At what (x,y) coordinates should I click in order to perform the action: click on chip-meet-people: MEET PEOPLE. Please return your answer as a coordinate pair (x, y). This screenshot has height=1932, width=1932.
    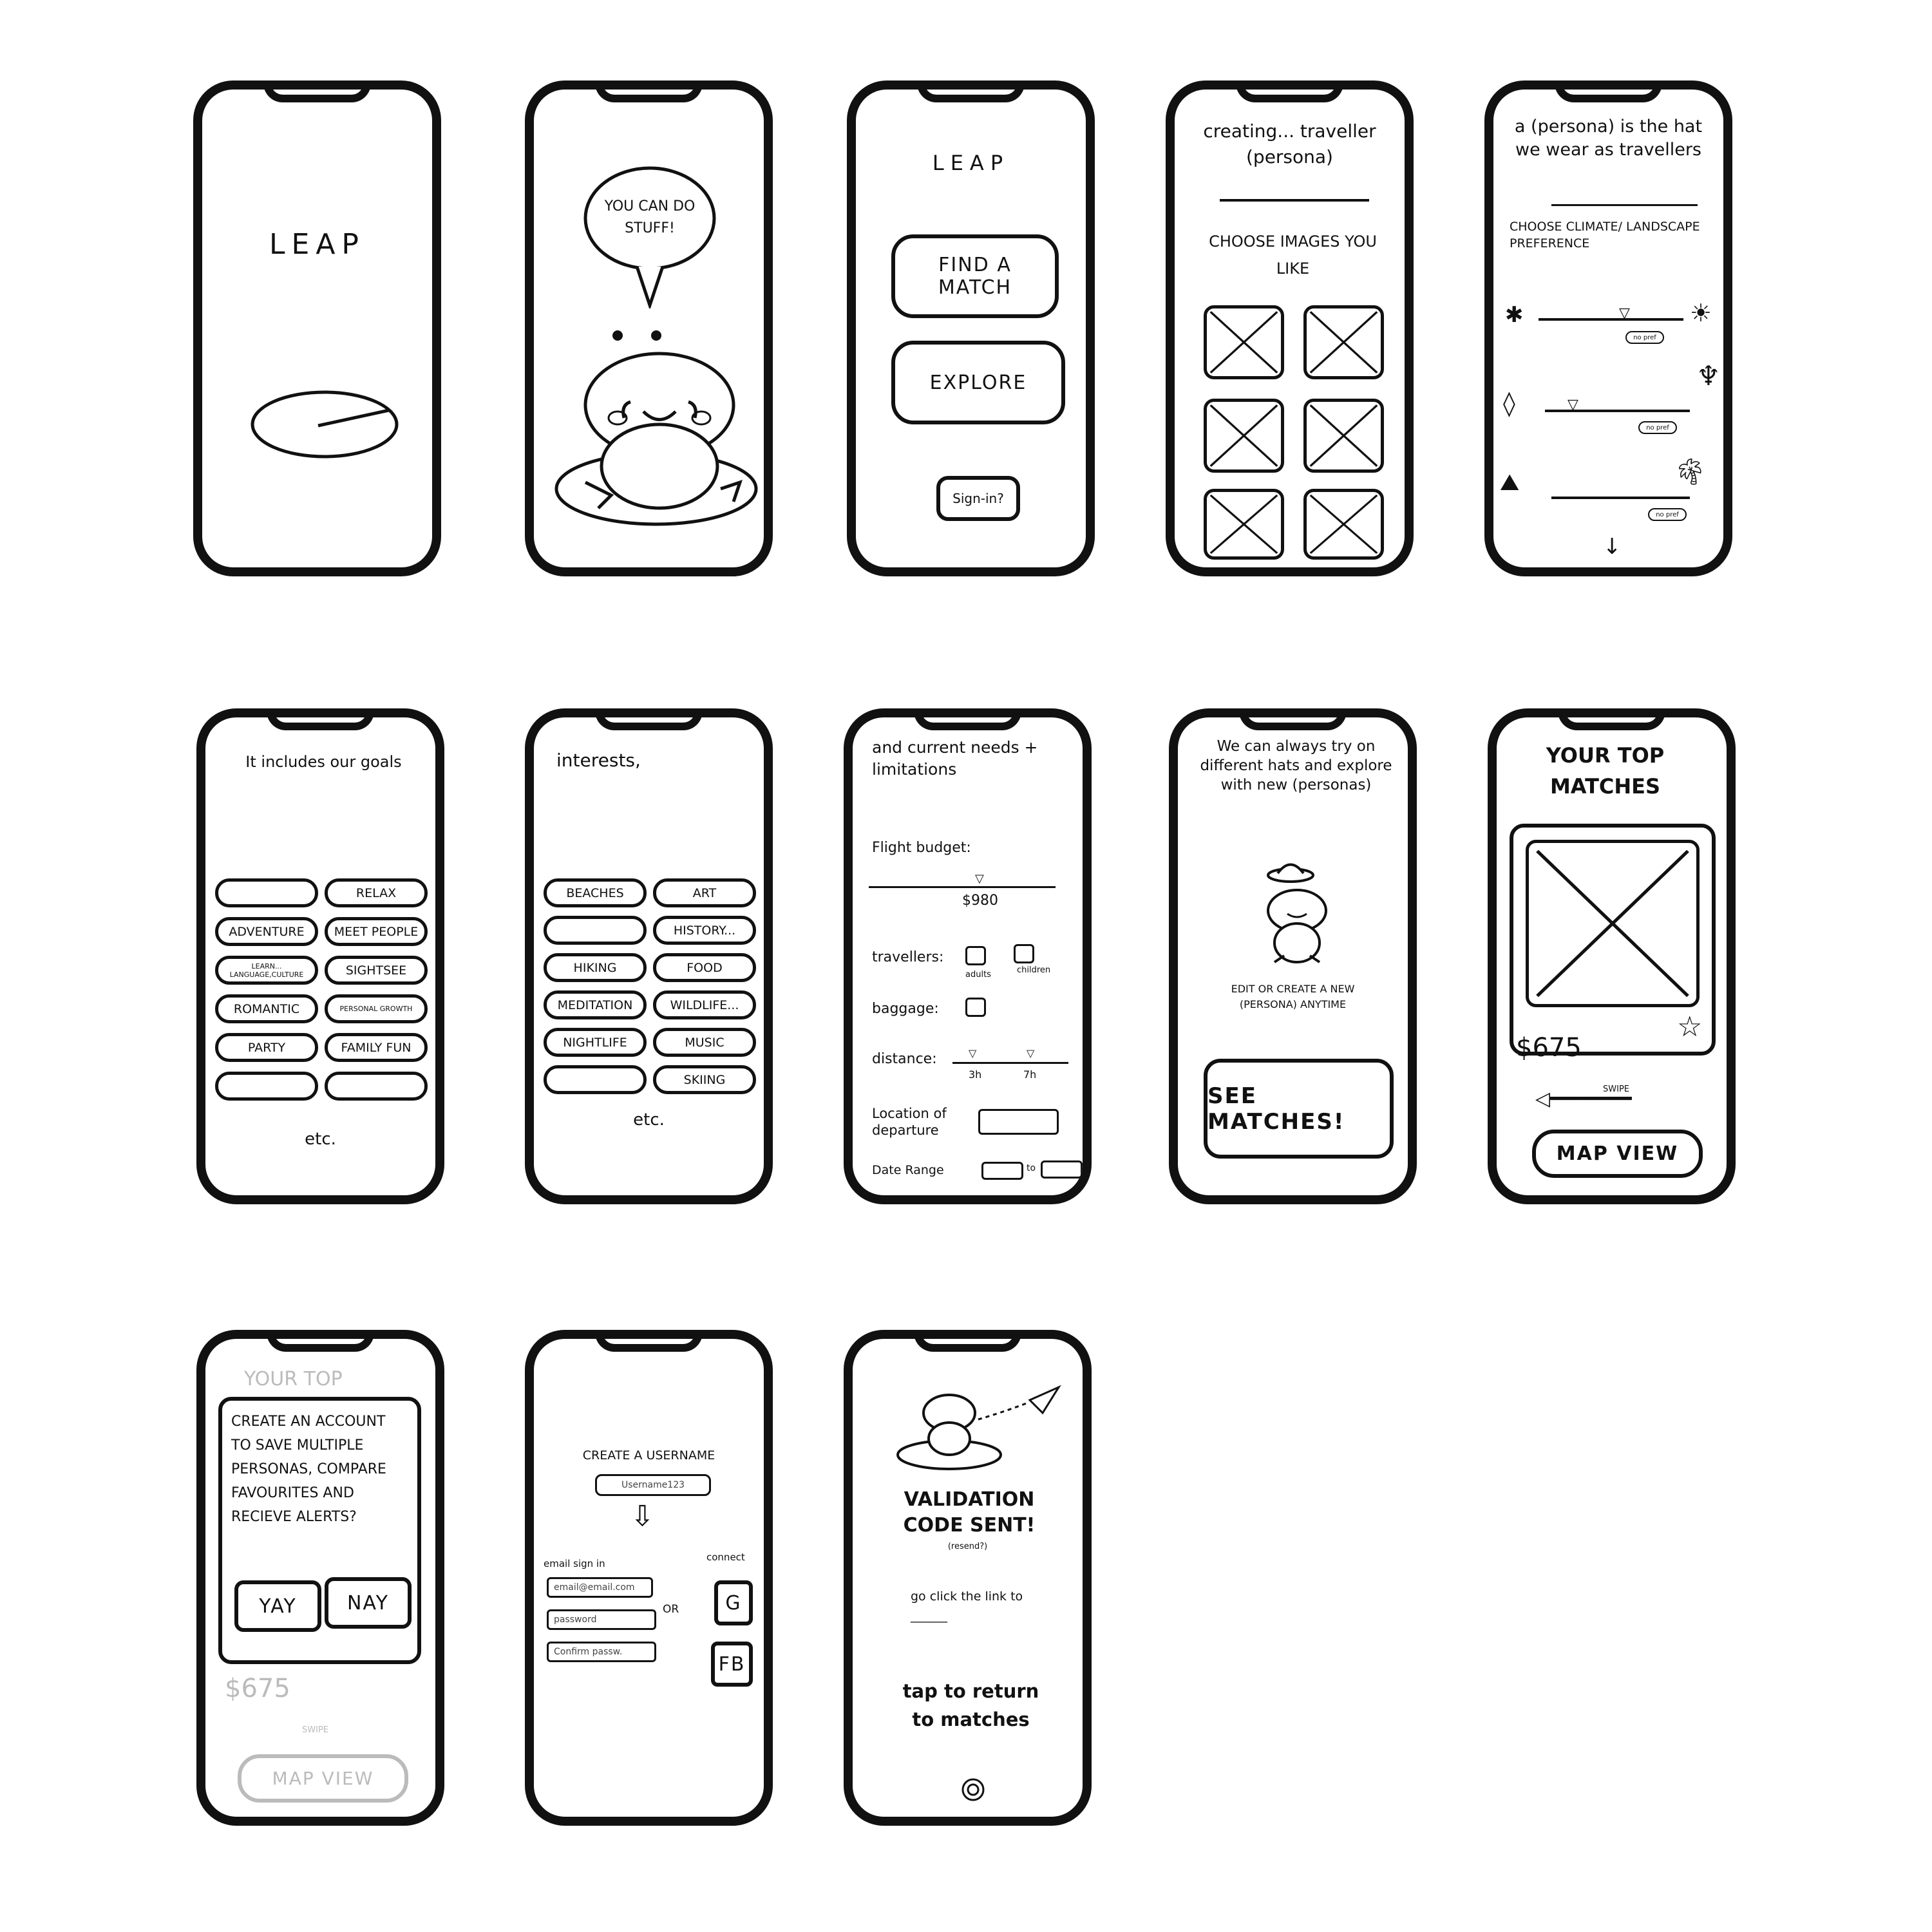
    Looking at the image, I should click on (377, 932).